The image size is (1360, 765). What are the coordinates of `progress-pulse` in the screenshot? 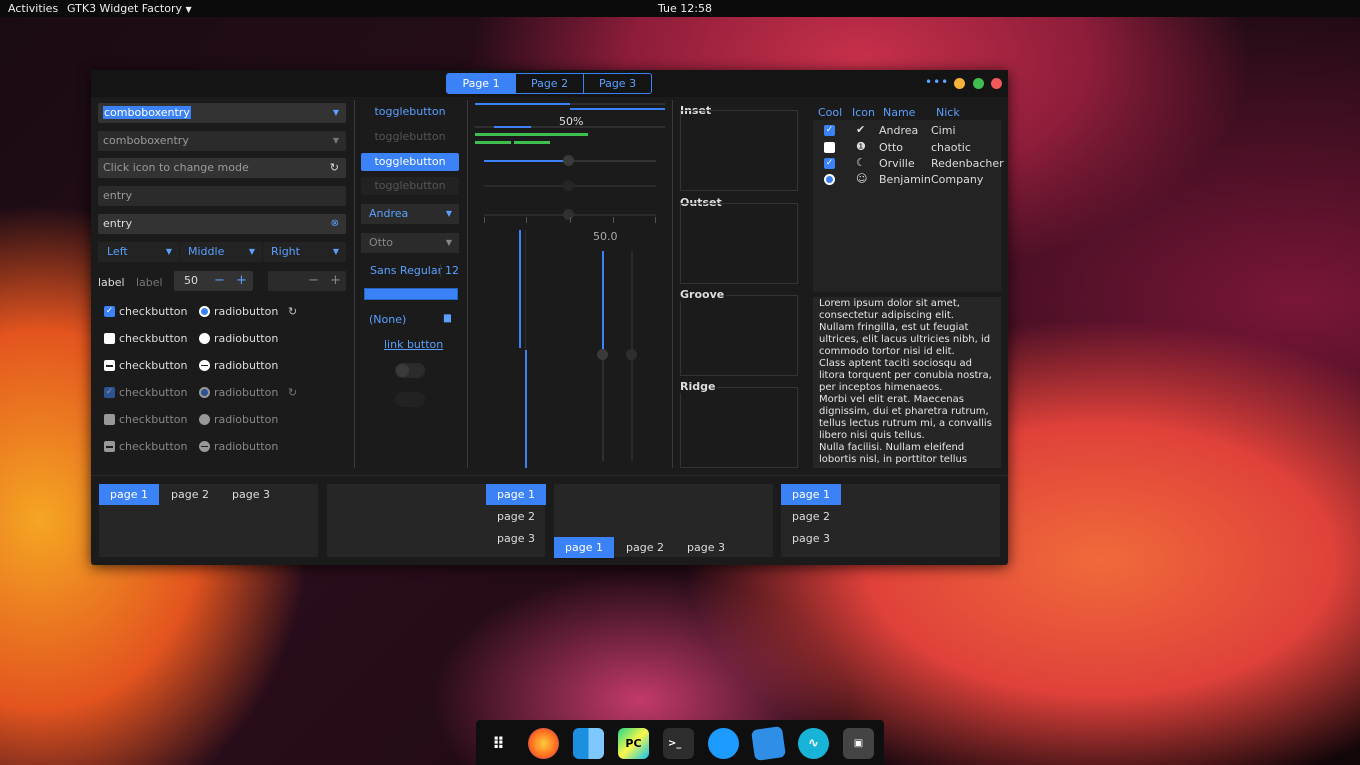 It's located at (512, 127).